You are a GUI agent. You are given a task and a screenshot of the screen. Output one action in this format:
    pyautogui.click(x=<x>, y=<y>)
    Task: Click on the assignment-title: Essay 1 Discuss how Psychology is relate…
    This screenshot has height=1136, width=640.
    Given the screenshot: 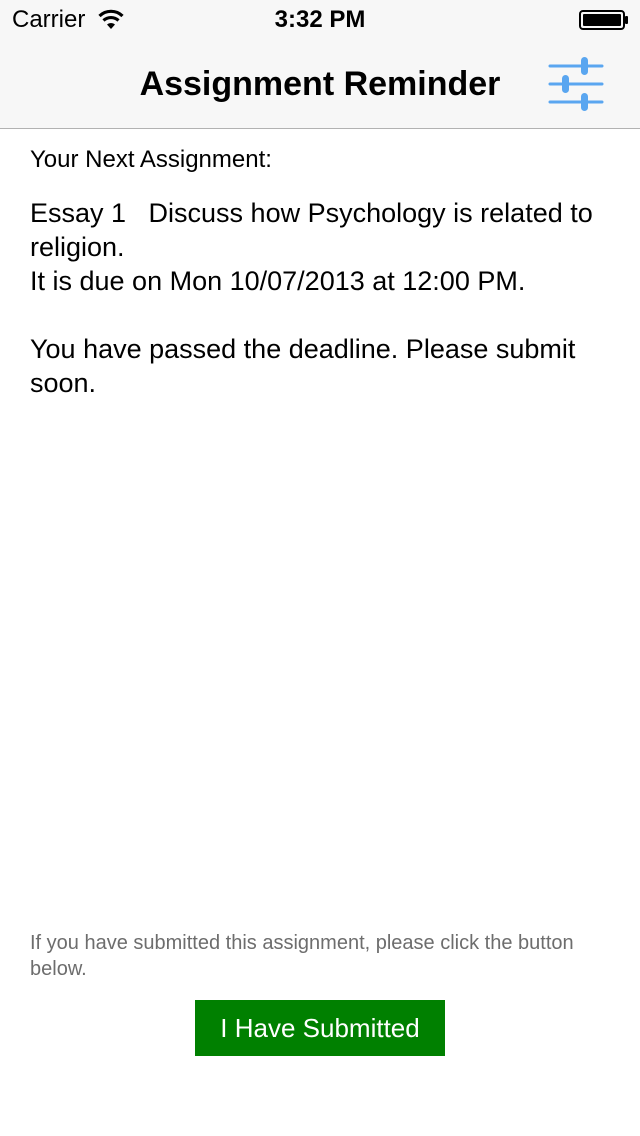 What is the action you would take?
    pyautogui.click(x=315, y=230)
    